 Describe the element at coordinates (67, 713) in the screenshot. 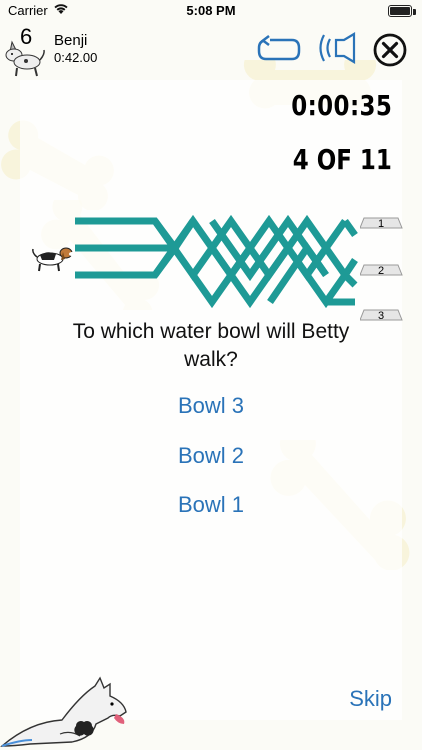

I see `mascot-dog-icon` at that location.